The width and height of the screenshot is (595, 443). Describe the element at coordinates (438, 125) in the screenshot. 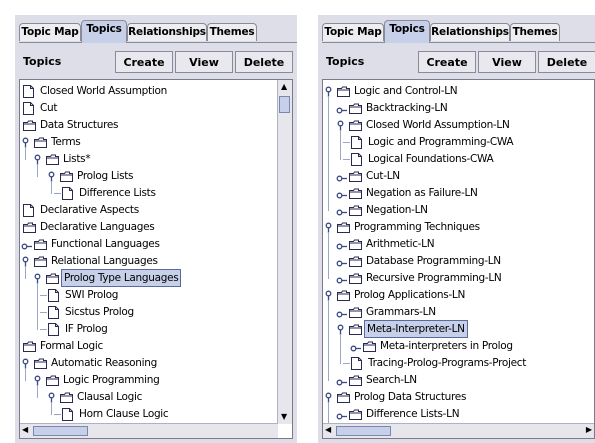

I see `tree-item-label: Closed World Assumption-LN` at that location.